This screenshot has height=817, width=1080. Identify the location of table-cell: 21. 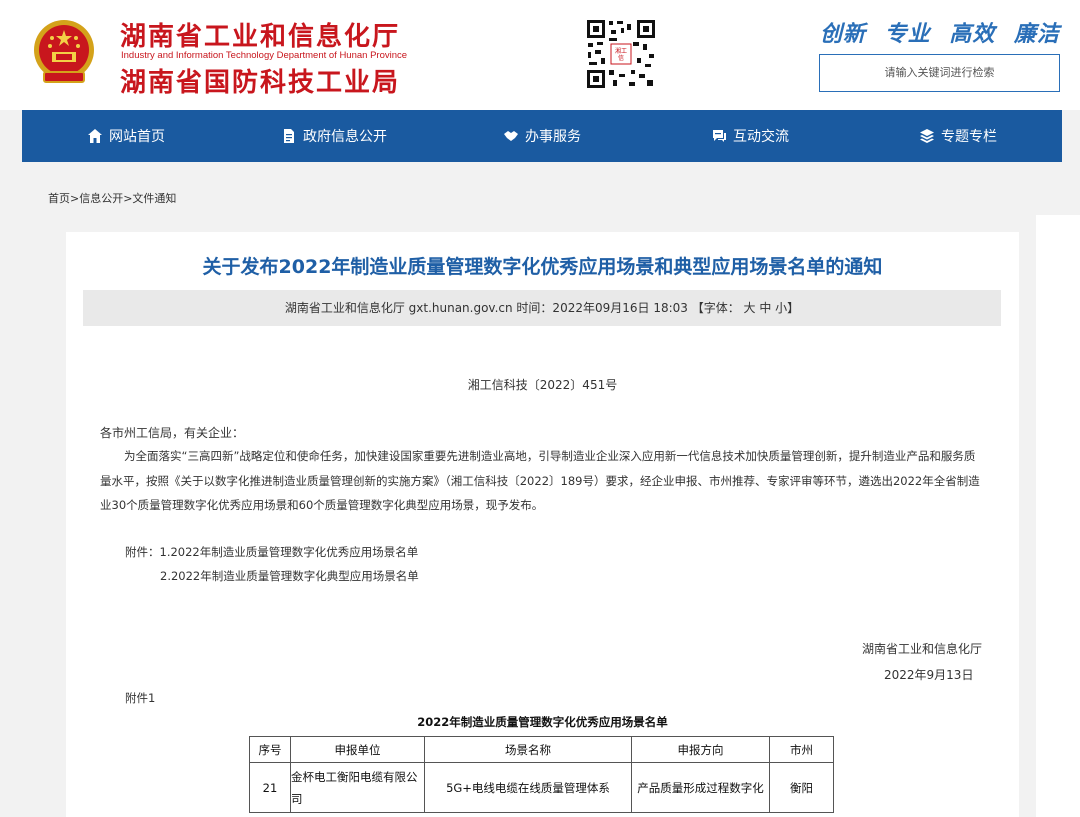
(270, 787).